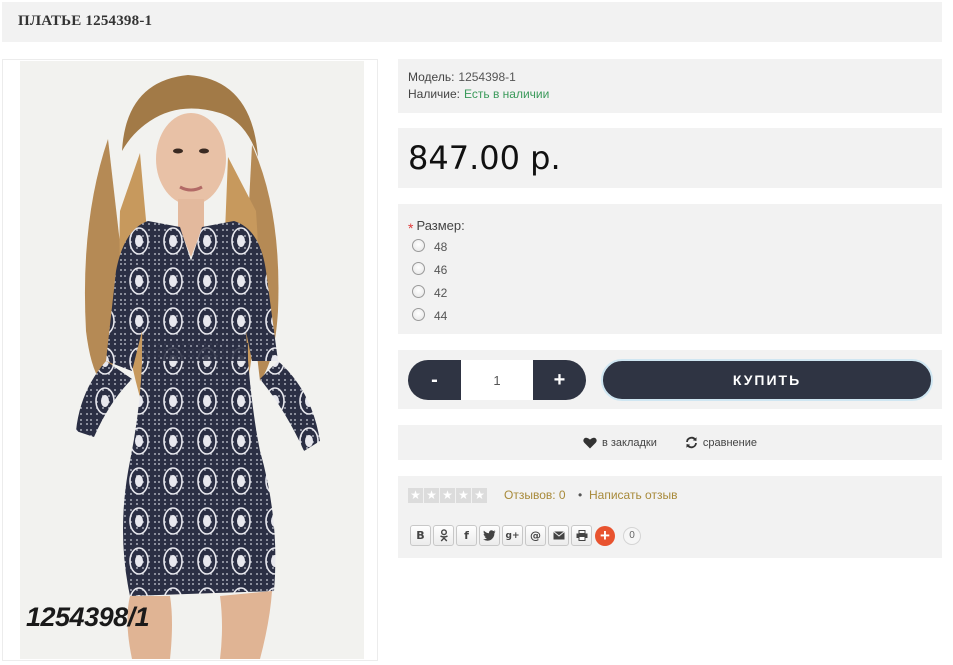 The width and height of the screenshot is (953, 665). Describe the element at coordinates (629, 443) in the screenshot. I see `bookmark-label: в закладки` at that location.